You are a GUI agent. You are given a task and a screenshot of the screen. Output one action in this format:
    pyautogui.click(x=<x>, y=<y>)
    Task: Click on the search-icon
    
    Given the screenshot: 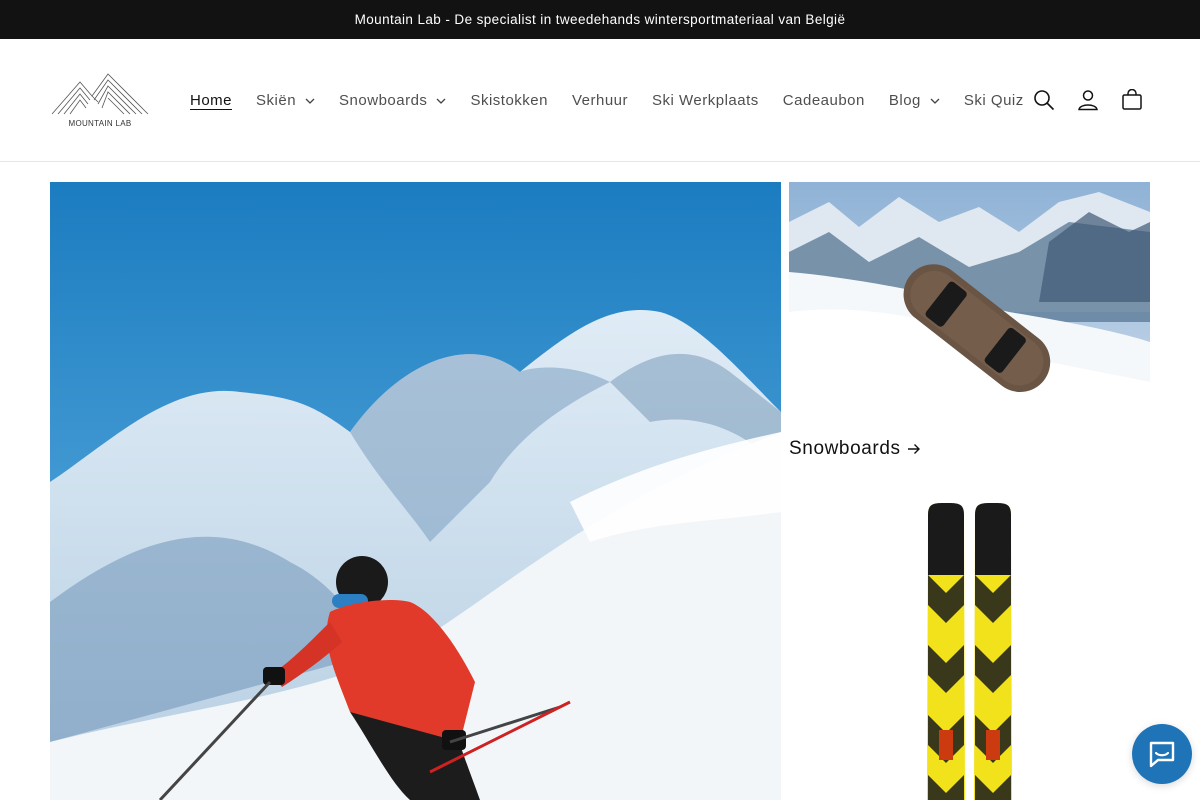 What is the action you would take?
    pyautogui.click(x=1044, y=100)
    